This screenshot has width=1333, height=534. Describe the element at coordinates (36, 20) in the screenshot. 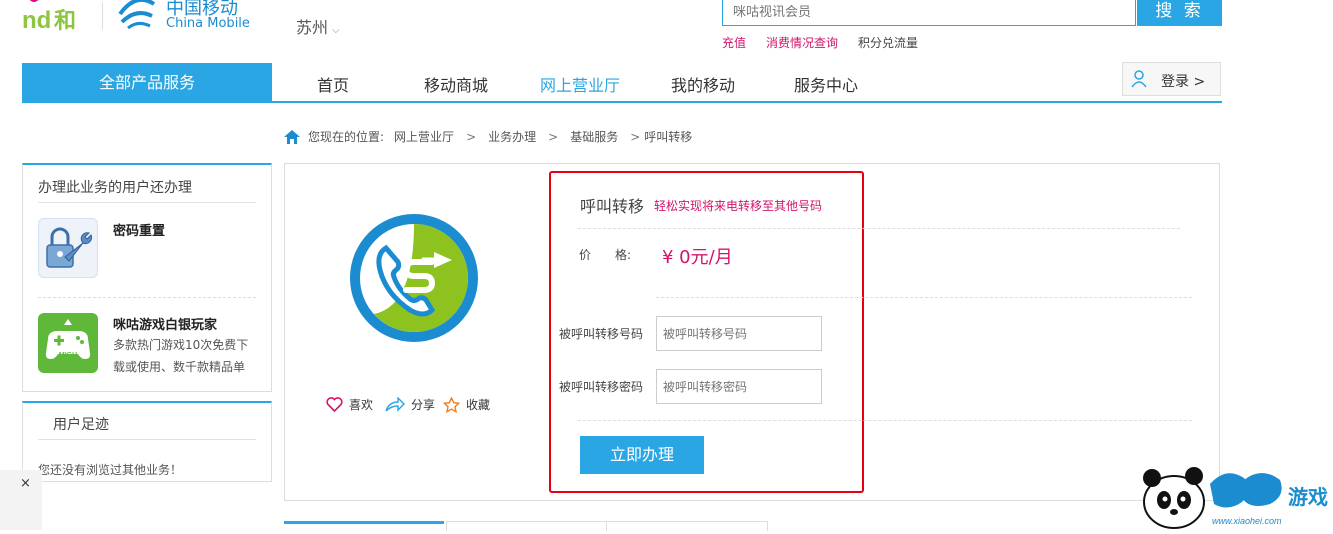

I see `svg-text: nd` at that location.